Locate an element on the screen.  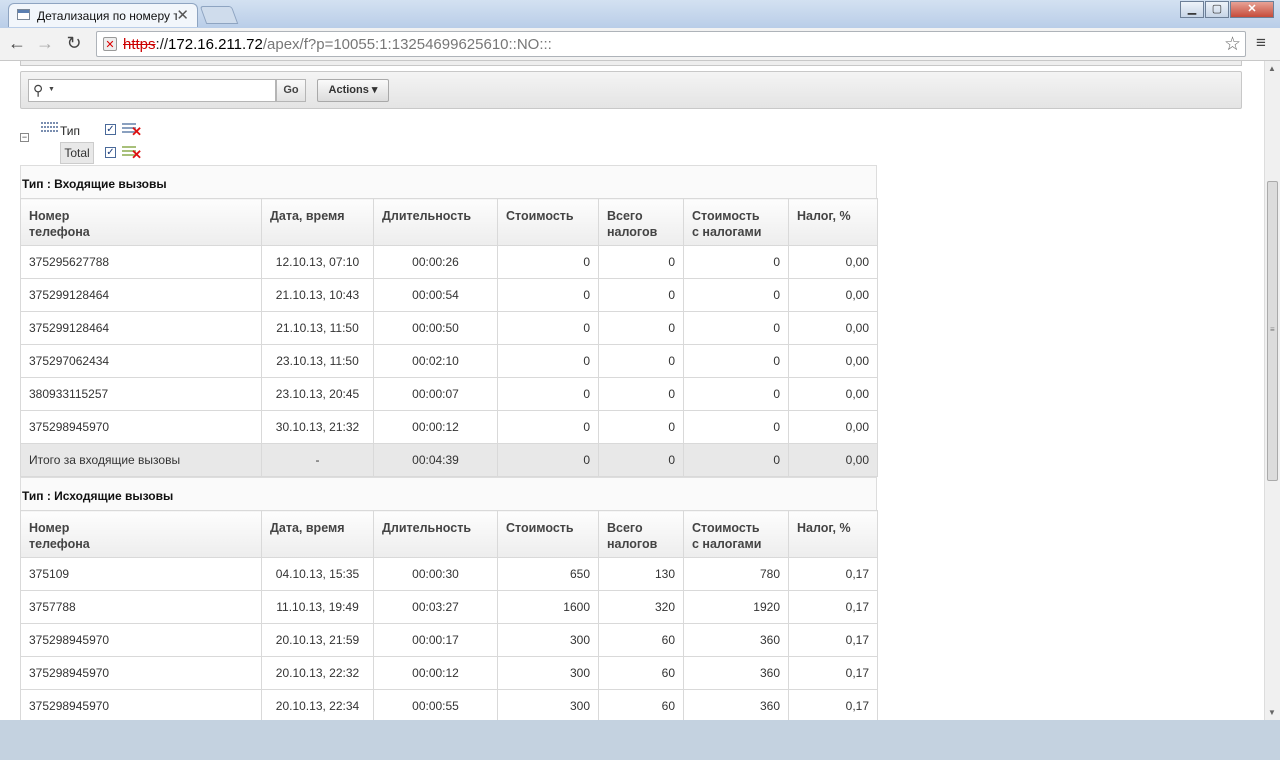
total-checkbox: ✓ is located at coordinates (110, 152).